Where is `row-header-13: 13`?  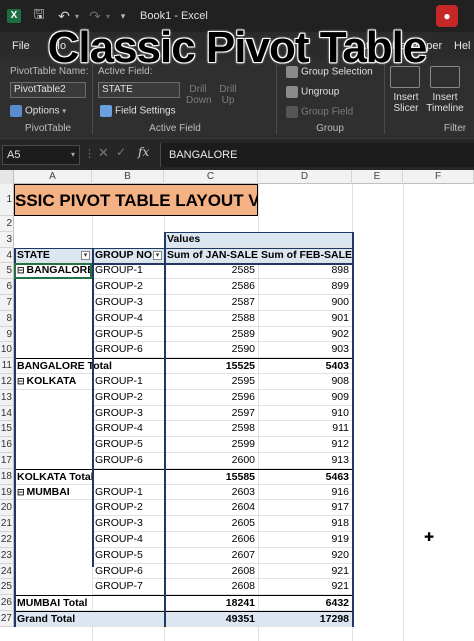 row-header-13: 13 is located at coordinates (7, 397).